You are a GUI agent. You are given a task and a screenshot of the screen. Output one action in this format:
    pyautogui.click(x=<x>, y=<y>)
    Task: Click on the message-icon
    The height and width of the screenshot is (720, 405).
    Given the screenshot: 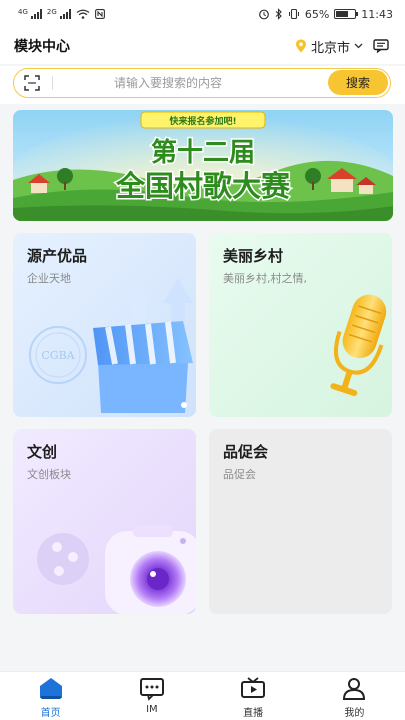 What is the action you would take?
    pyautogui.click(x=381, y=46)
    